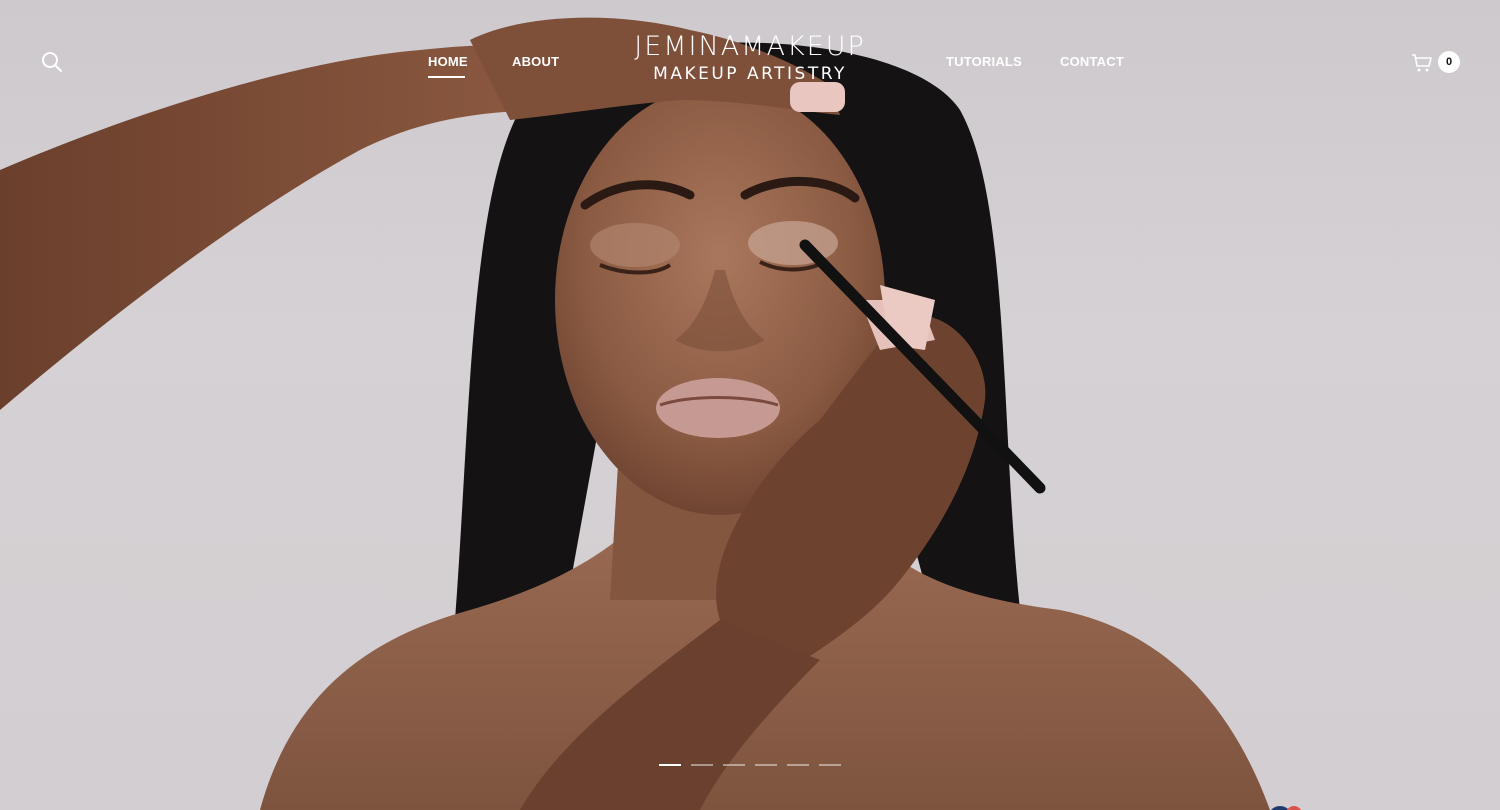 The height and width of the screenshot is (810, 1500). Describe the element at coordinates (750, 766) in the screenshot. I see `slider-pagination` at that location.